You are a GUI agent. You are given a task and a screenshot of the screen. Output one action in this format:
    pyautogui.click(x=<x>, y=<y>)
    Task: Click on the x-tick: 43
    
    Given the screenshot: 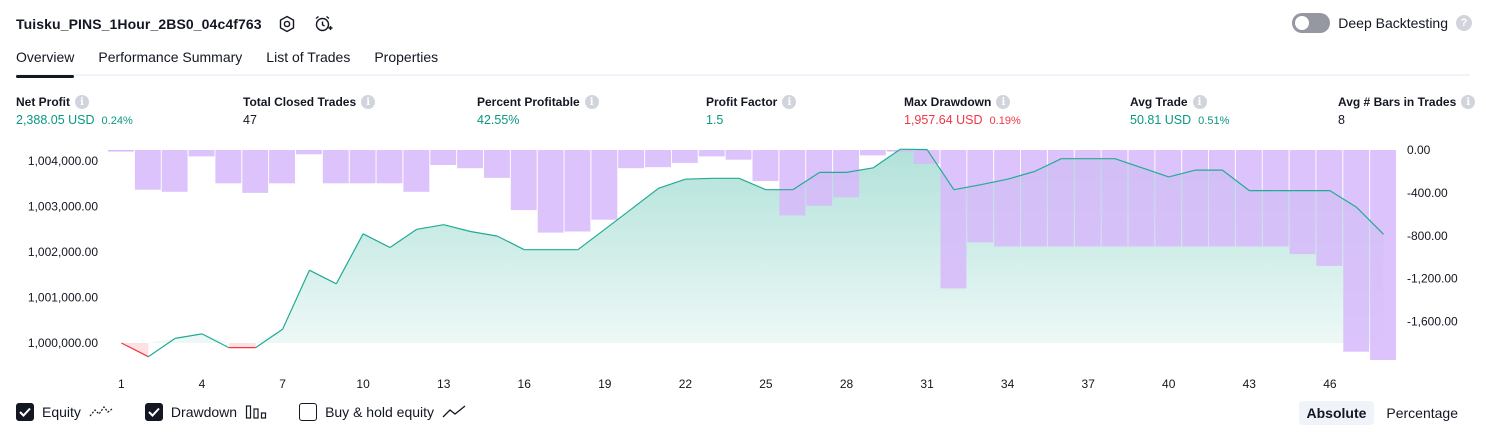 What is the action you would take?
    pyautogui.click(x=1250, y=384)
    